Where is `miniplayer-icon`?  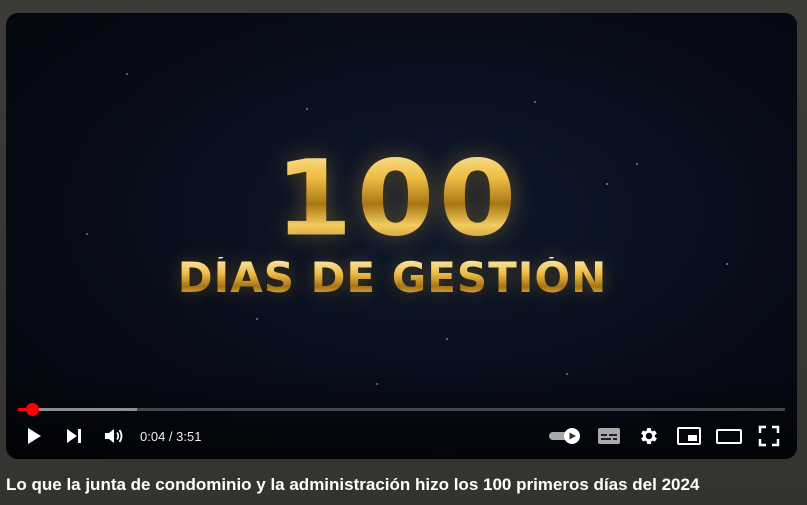
miniplayer-icon is located at coordinates (689, 436).